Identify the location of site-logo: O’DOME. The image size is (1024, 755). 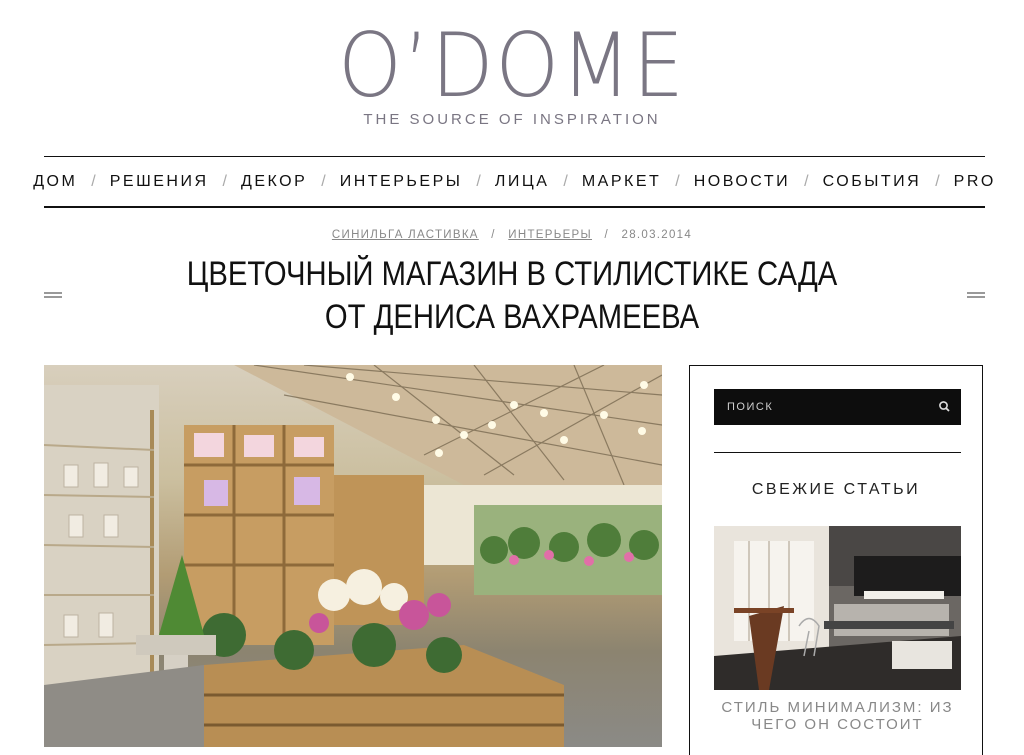
(512, 66).